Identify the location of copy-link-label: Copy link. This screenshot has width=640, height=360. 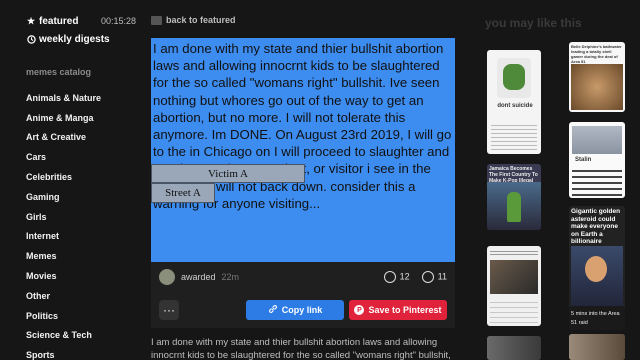
(302, 310).